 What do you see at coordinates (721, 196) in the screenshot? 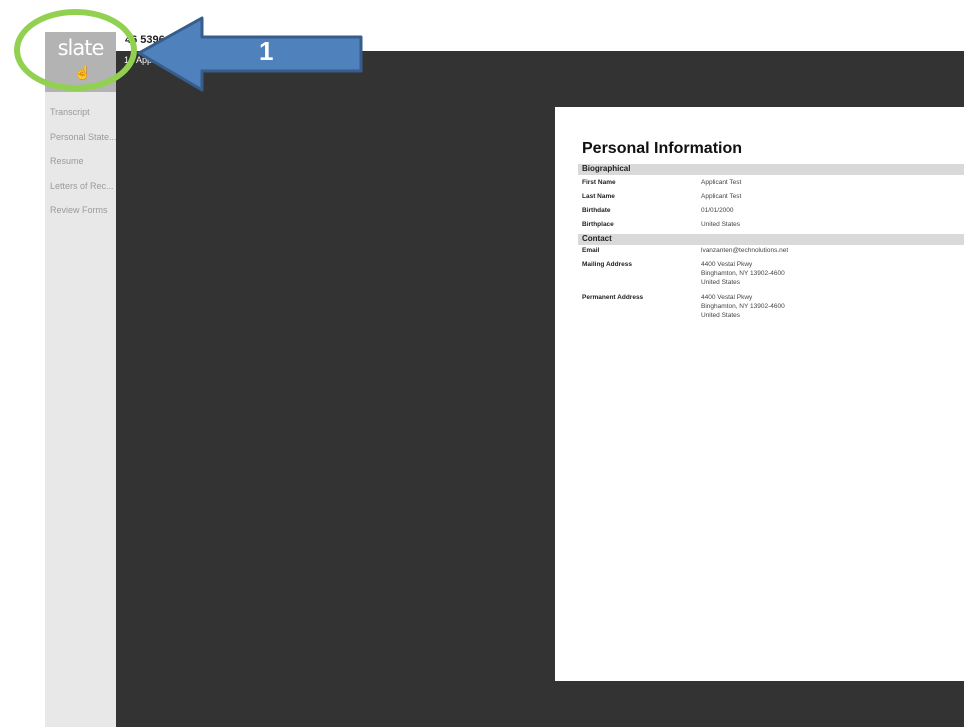
I see `field-value-last-name: Applicant Test` at bounding box center [721, 196].